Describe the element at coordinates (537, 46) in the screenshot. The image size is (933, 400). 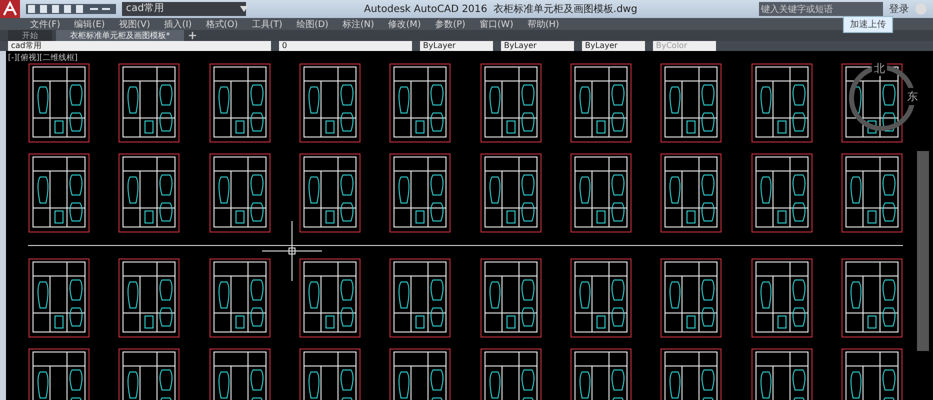
I see `linetype-dropdown: ByLayer` at that location.